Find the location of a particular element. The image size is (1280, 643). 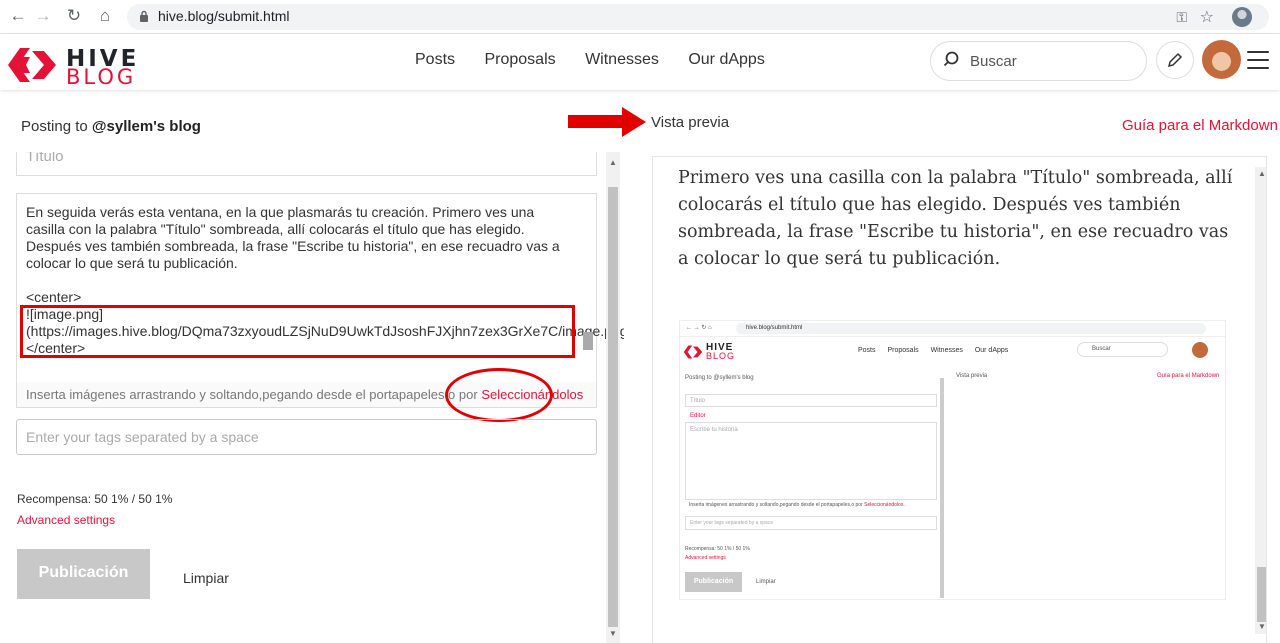

preview-scroll-down-icon: ▼ is located at coordinates (1260, 626).